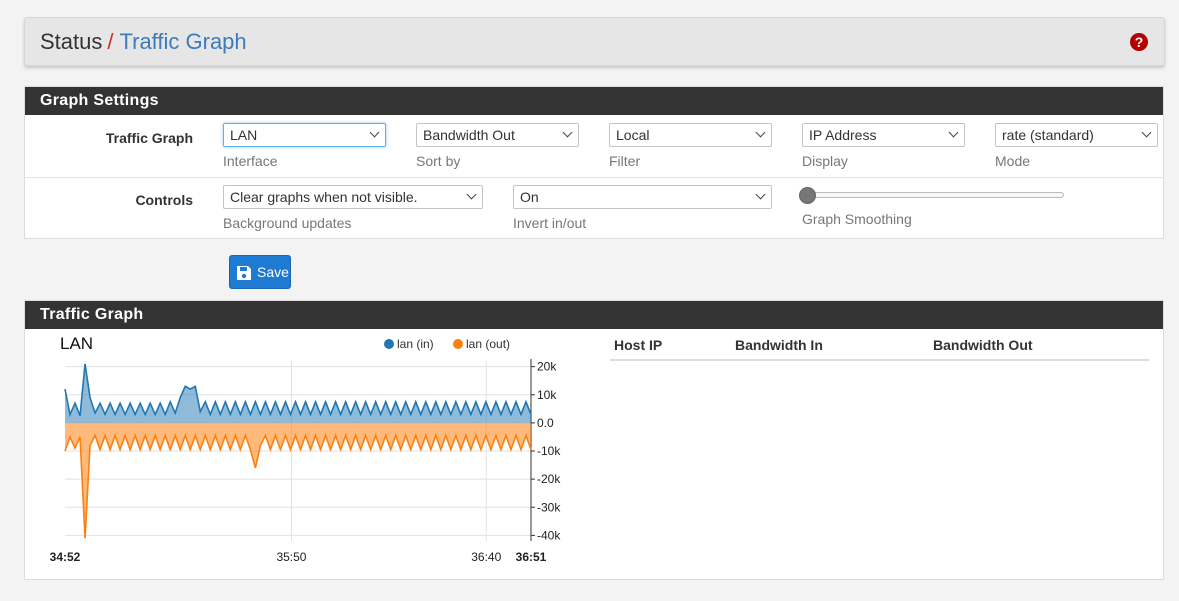 The image size is (1179, 601). I want to click on x-tick-label: 35:50, so click(291, 557).